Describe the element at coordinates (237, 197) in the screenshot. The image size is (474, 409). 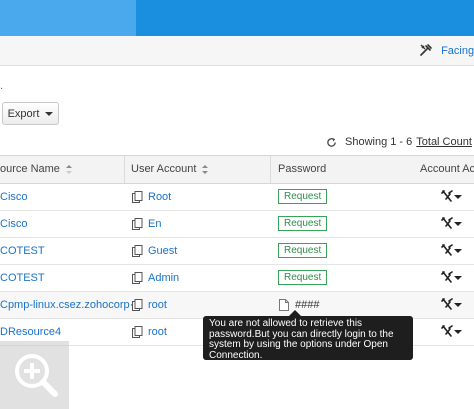
I see `table-row: Cisco Root Request` at that location.